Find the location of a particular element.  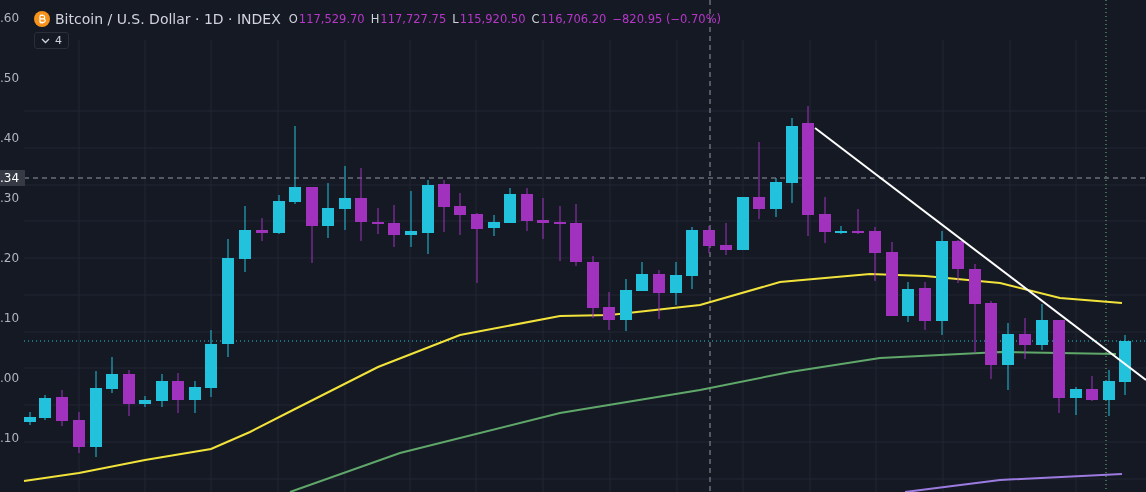

price-axis-label: .30 is located at coordinates (10, 198).